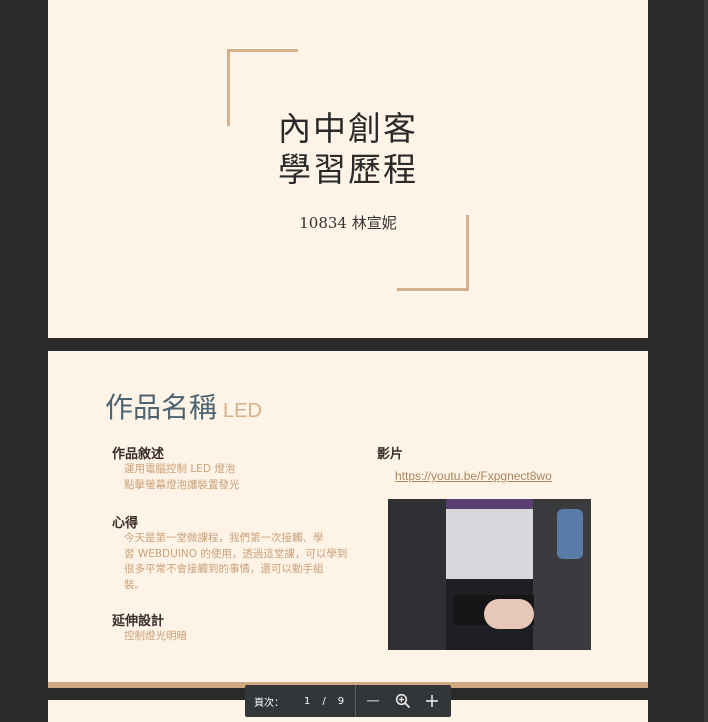 This screenshot has height=722, width=708. Describe the element at coordinates (262, 50) in the screenshot. I see `frame-corner-top-left` at that location.